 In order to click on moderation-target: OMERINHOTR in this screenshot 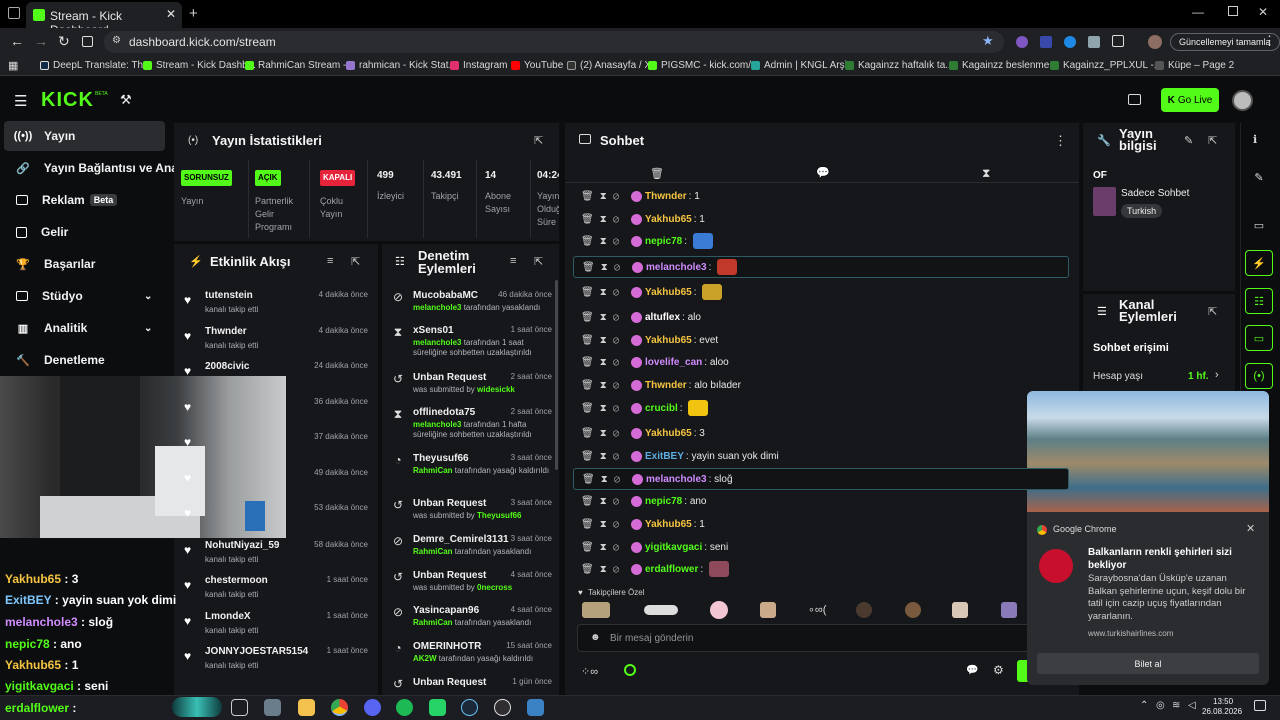, I will do `click(447, 646)`.